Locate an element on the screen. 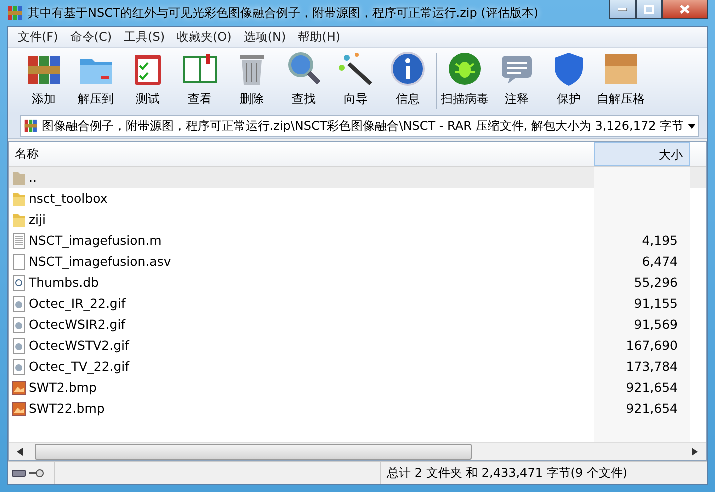  toolbar-button: 查找 is located at coordinates (304, 81).